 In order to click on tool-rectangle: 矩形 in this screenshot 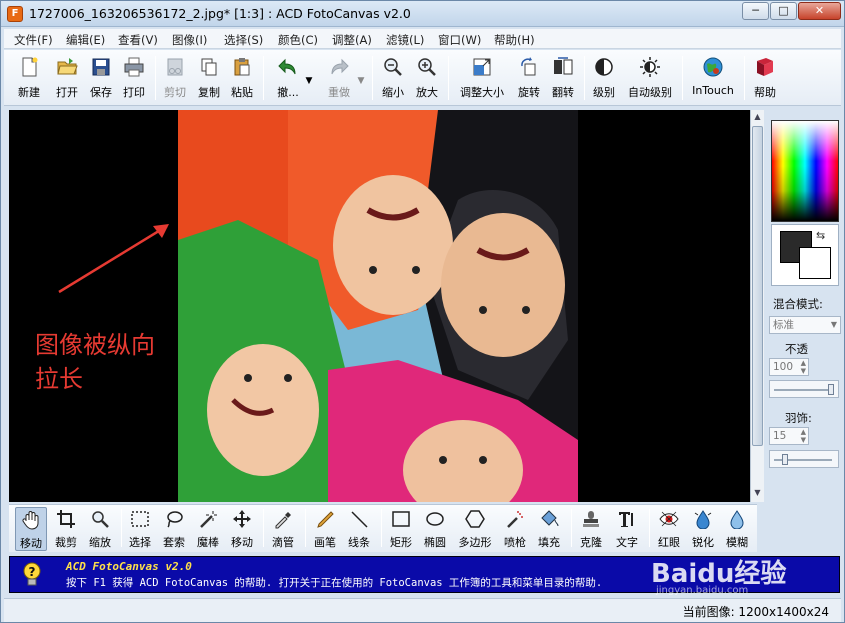, I will do `click(401, 529)`.